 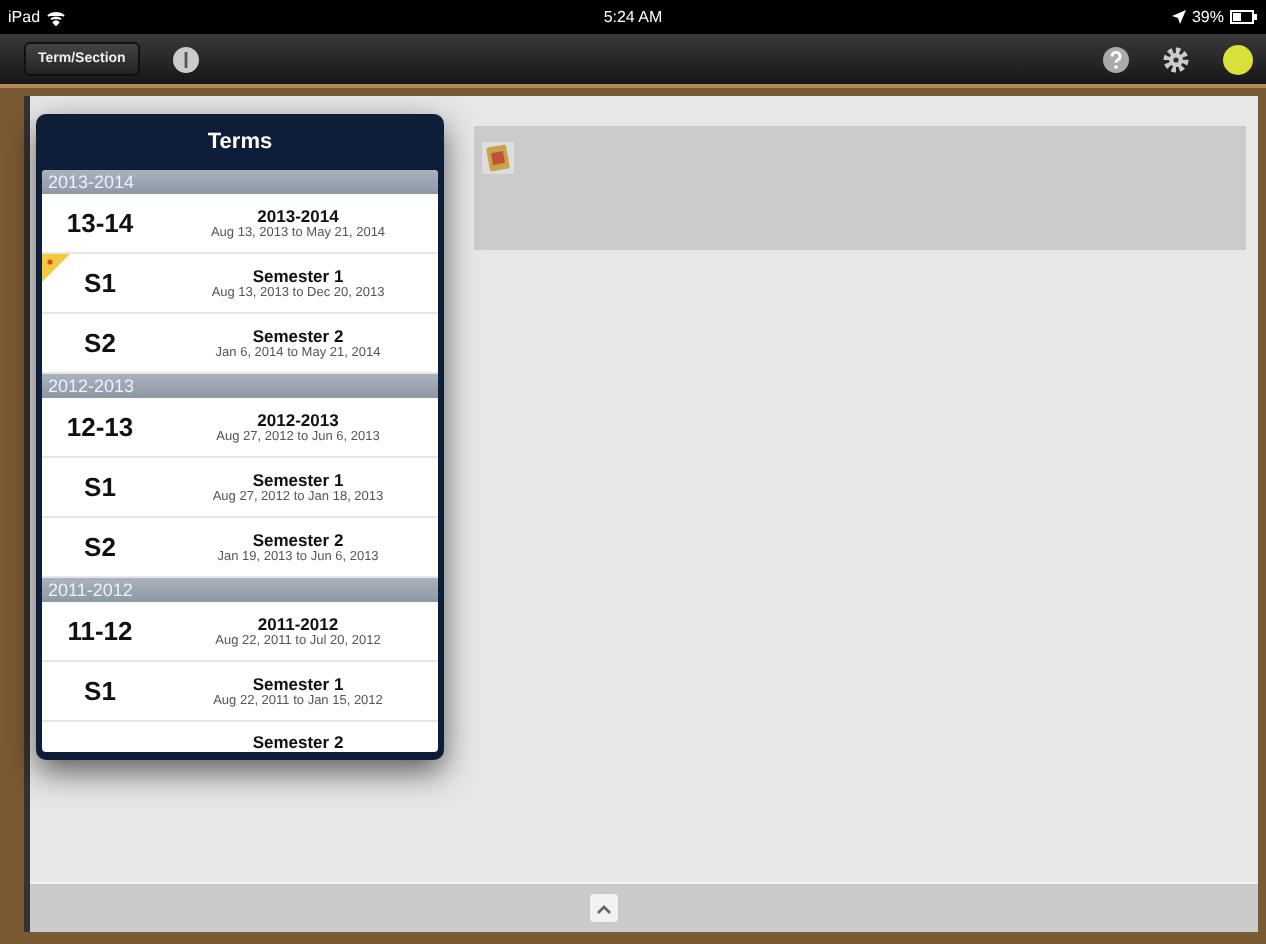 What do you see at coordinates (24, 17) in the screenshot?
I see `device-name: iPad` at bounding box center [24, 17].